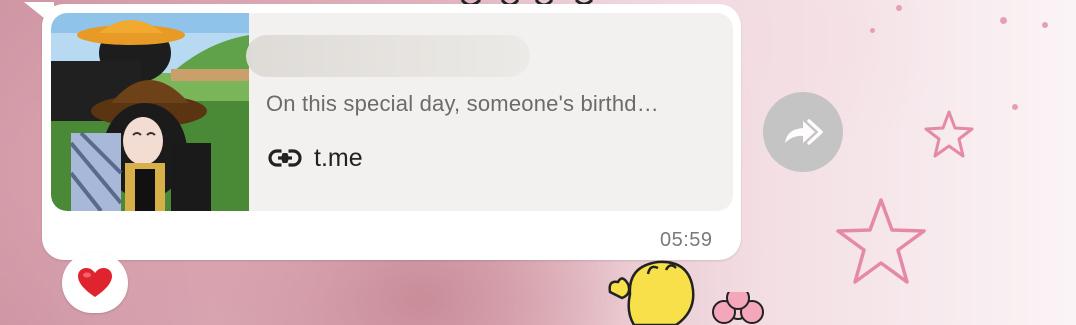 This screenshot has width=1076, height=325. I want to click on thumbnail-image, so click(150, 112).